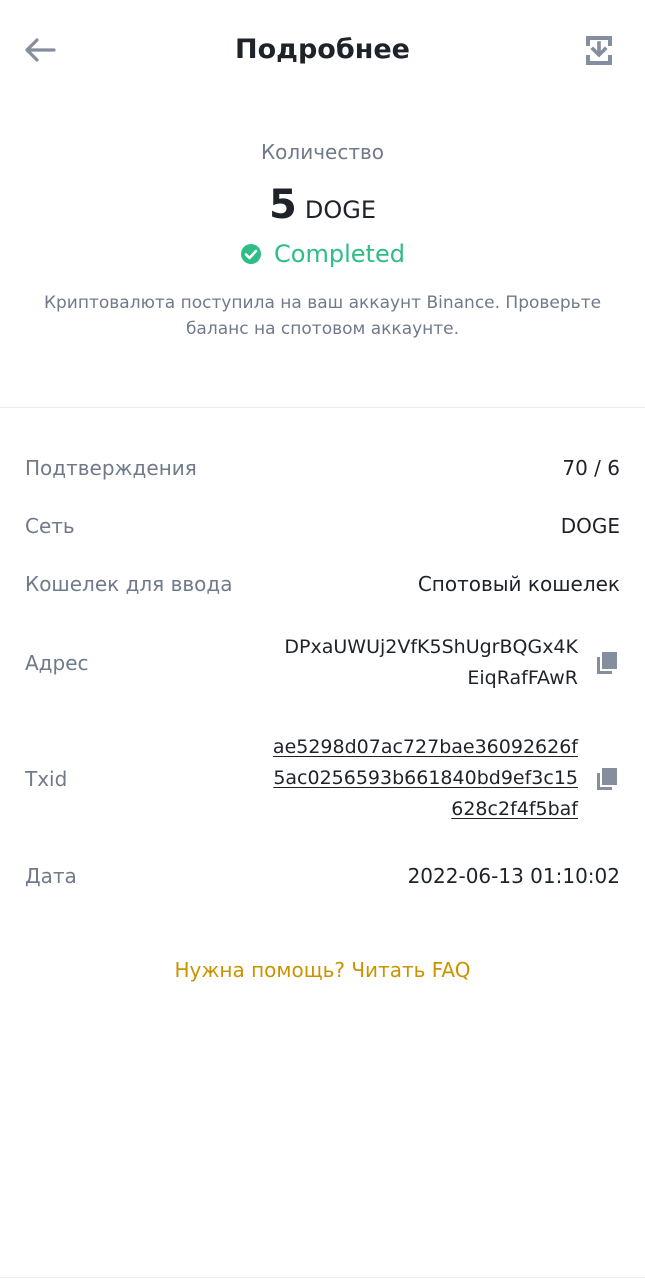  I want to click on wallet-row: Кошелек для ввода Спотовый кошелек, so click(322, 584).